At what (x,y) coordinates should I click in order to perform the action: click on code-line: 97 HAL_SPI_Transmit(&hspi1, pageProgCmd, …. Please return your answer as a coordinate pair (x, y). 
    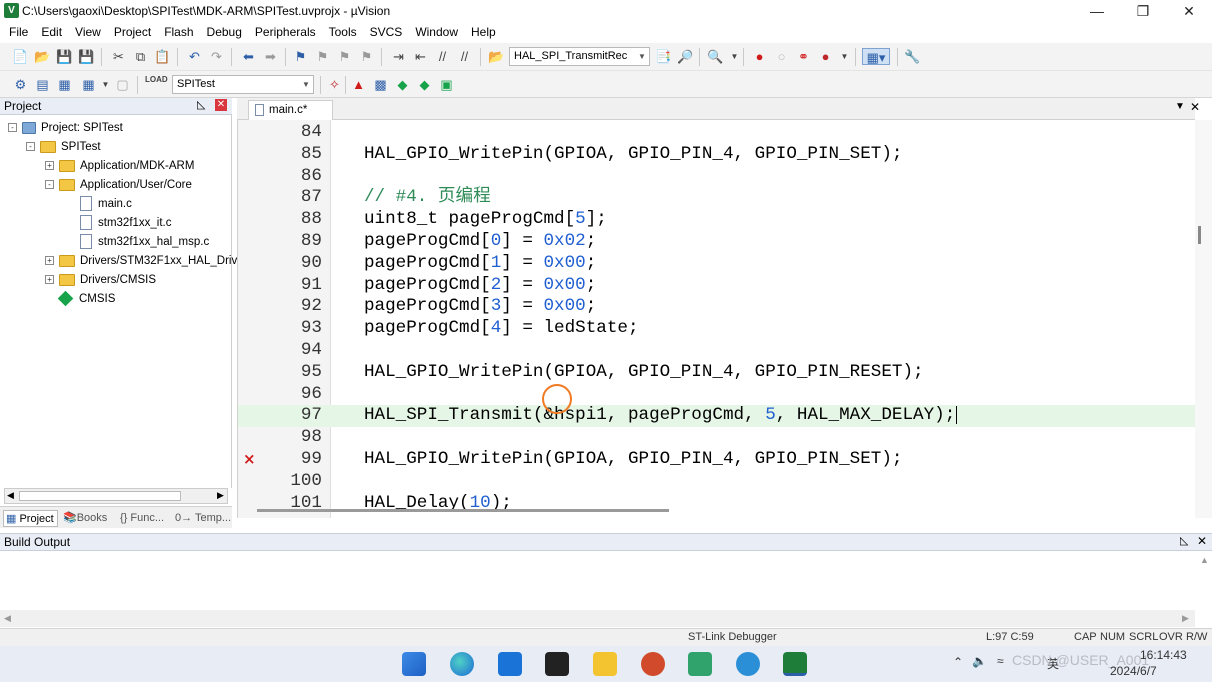
    Looking at the image, I should click on (716, 416).